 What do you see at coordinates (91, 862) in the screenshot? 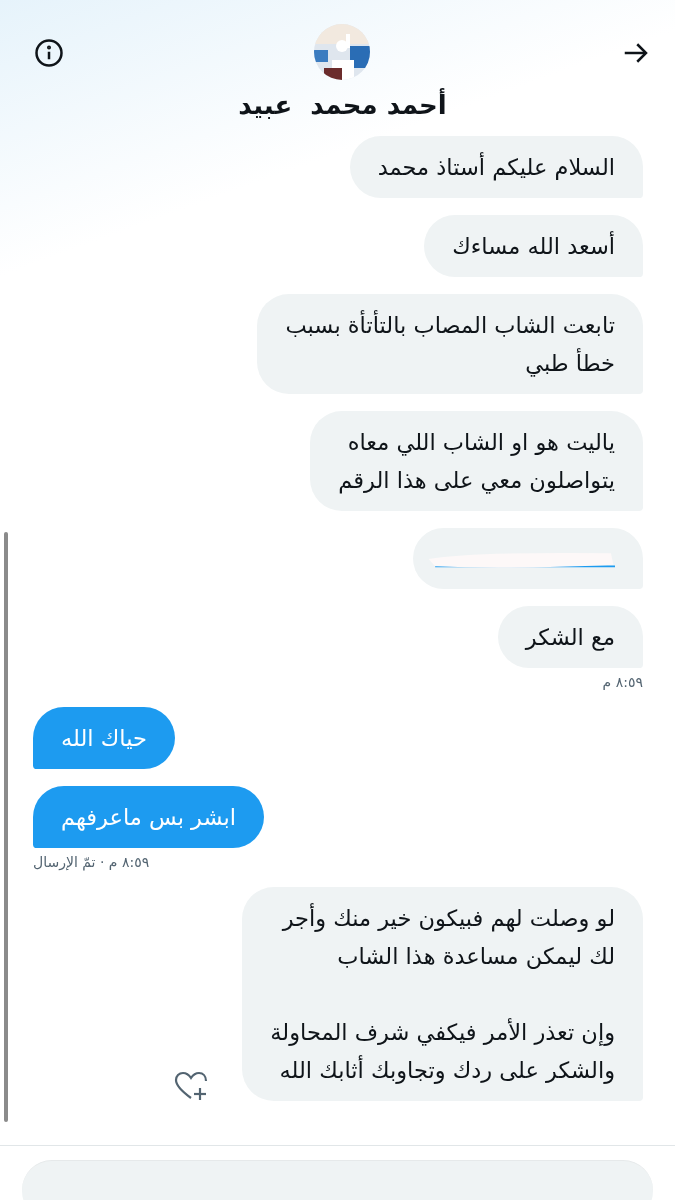
I see `message-time: ٨:٥٩ م · تمّ الإرسال` at bounding box center [91, 862].